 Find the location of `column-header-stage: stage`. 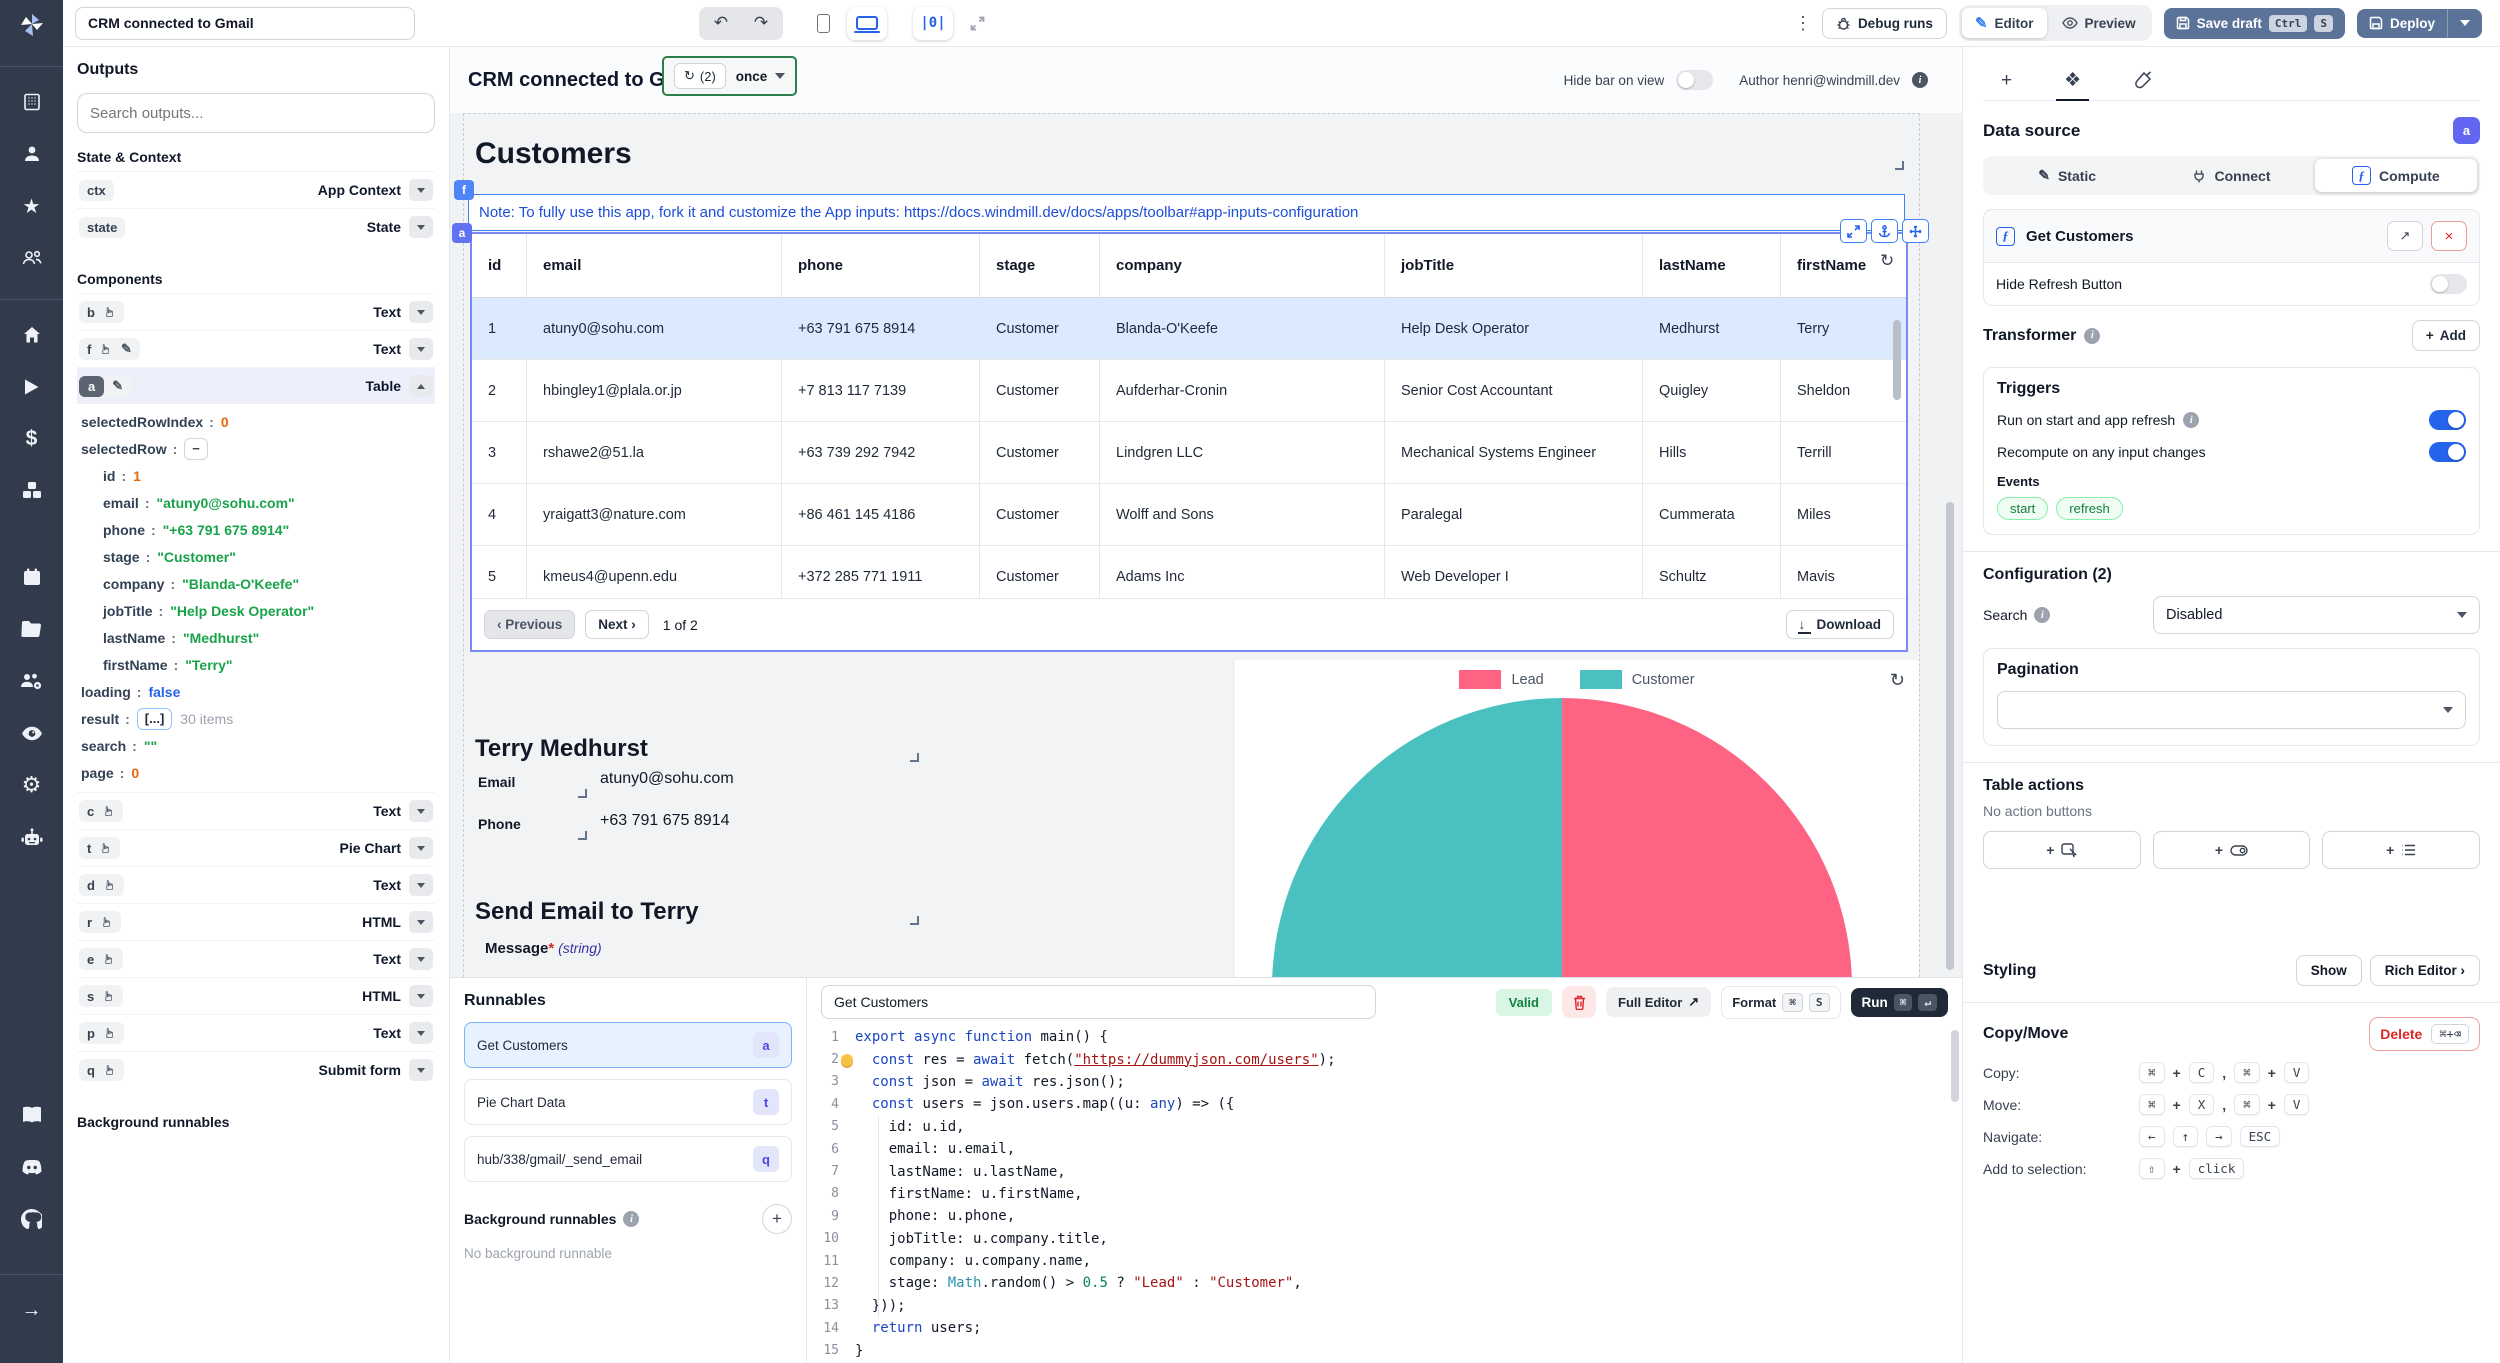

column-header-stage: stage is located at coordinates (1040, 265).